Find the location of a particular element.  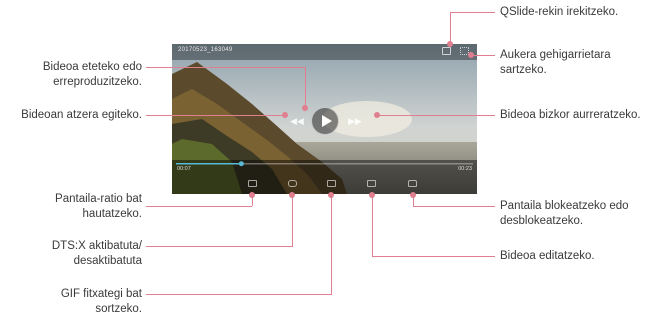

callout-dot-gif is located at coordinates (331, 195).